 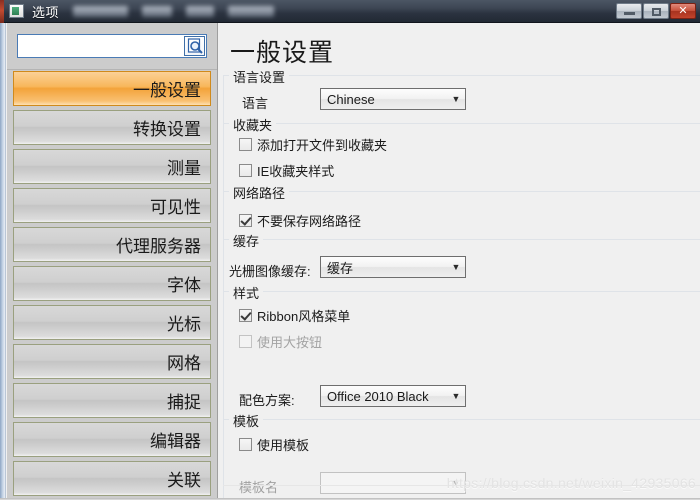 I want to click on group-cache-label: 缓存, so click(x=246, y=240).